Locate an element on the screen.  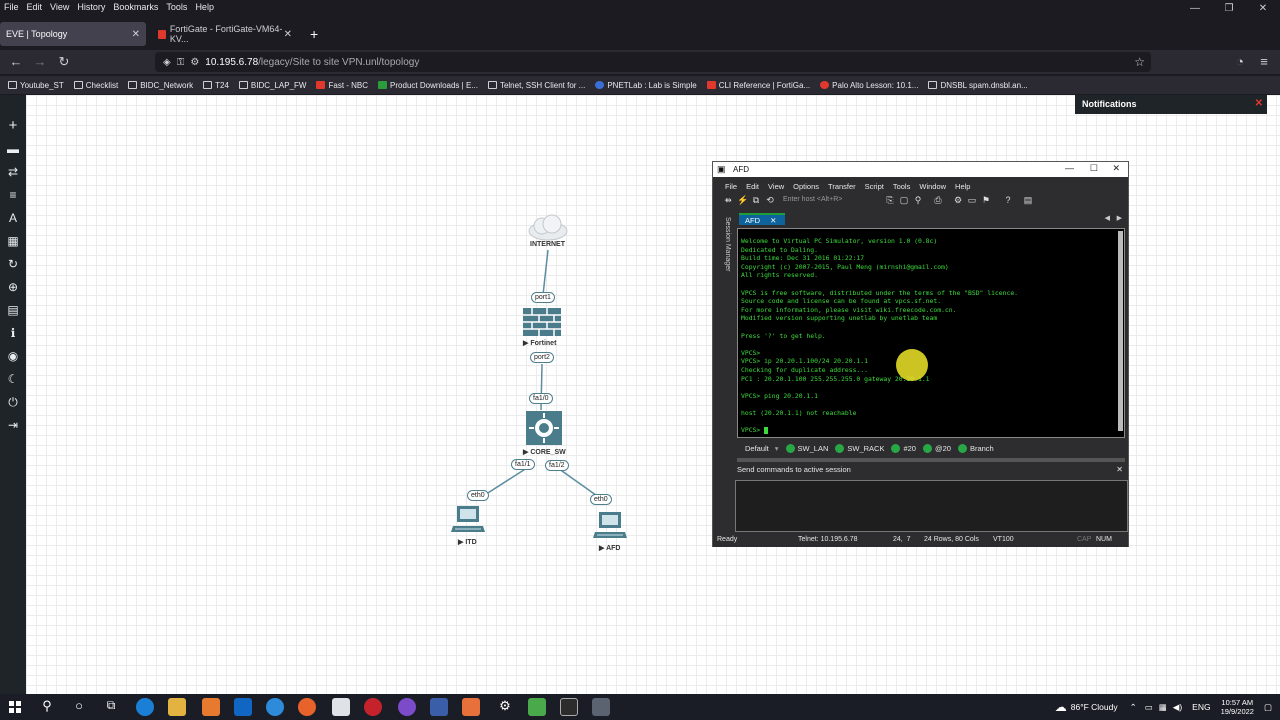
menu-history: History is located at coordinates (91, 7).